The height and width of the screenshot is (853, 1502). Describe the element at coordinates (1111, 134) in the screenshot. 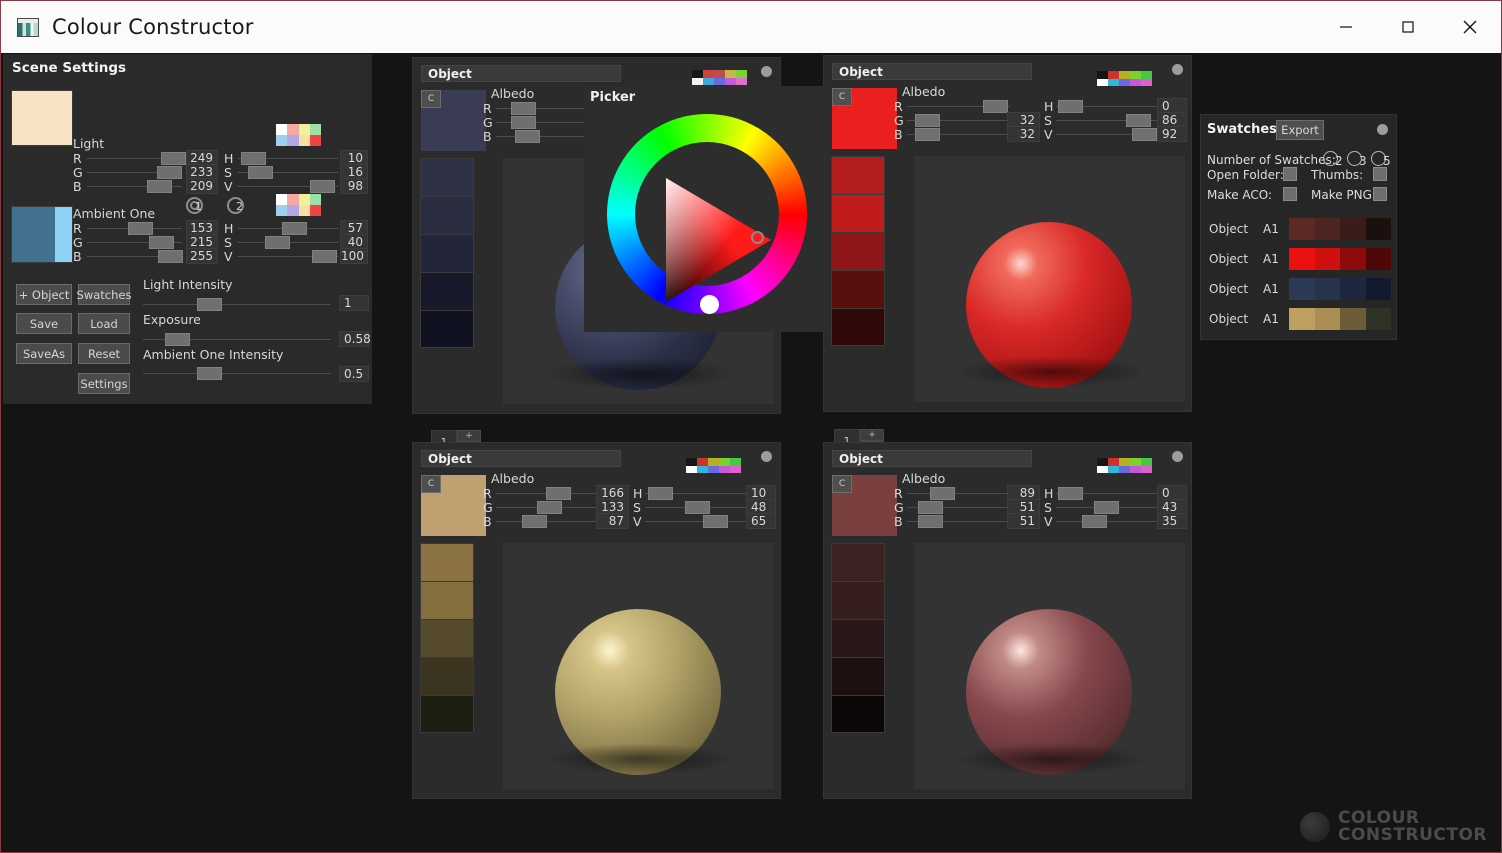

I see `object-2-v-slider` at that location.